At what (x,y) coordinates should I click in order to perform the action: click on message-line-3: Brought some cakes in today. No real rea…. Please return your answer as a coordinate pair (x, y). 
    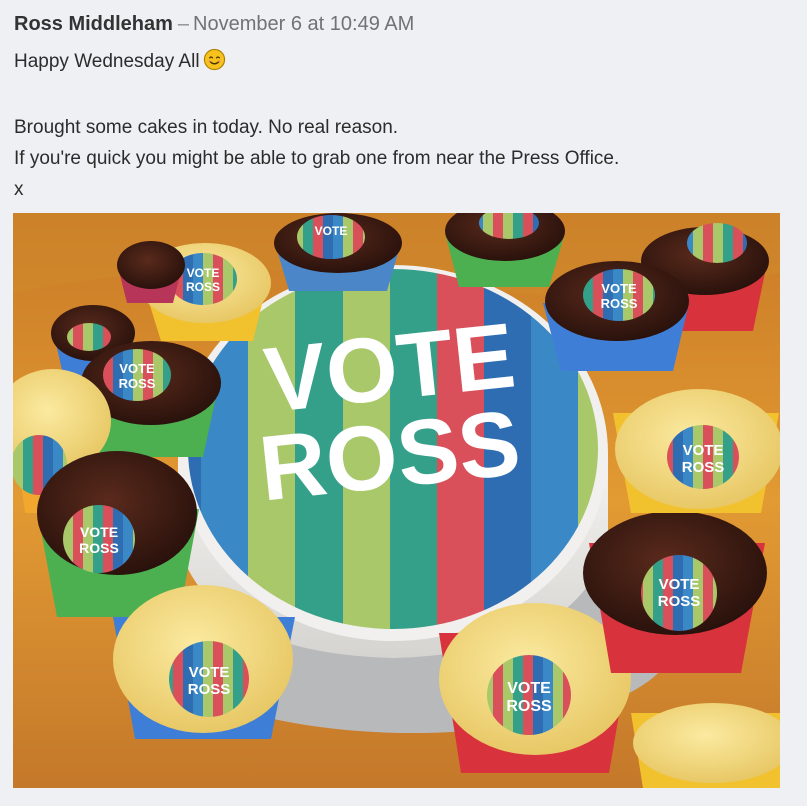
    Looking at the image, I should click on (206, 127).